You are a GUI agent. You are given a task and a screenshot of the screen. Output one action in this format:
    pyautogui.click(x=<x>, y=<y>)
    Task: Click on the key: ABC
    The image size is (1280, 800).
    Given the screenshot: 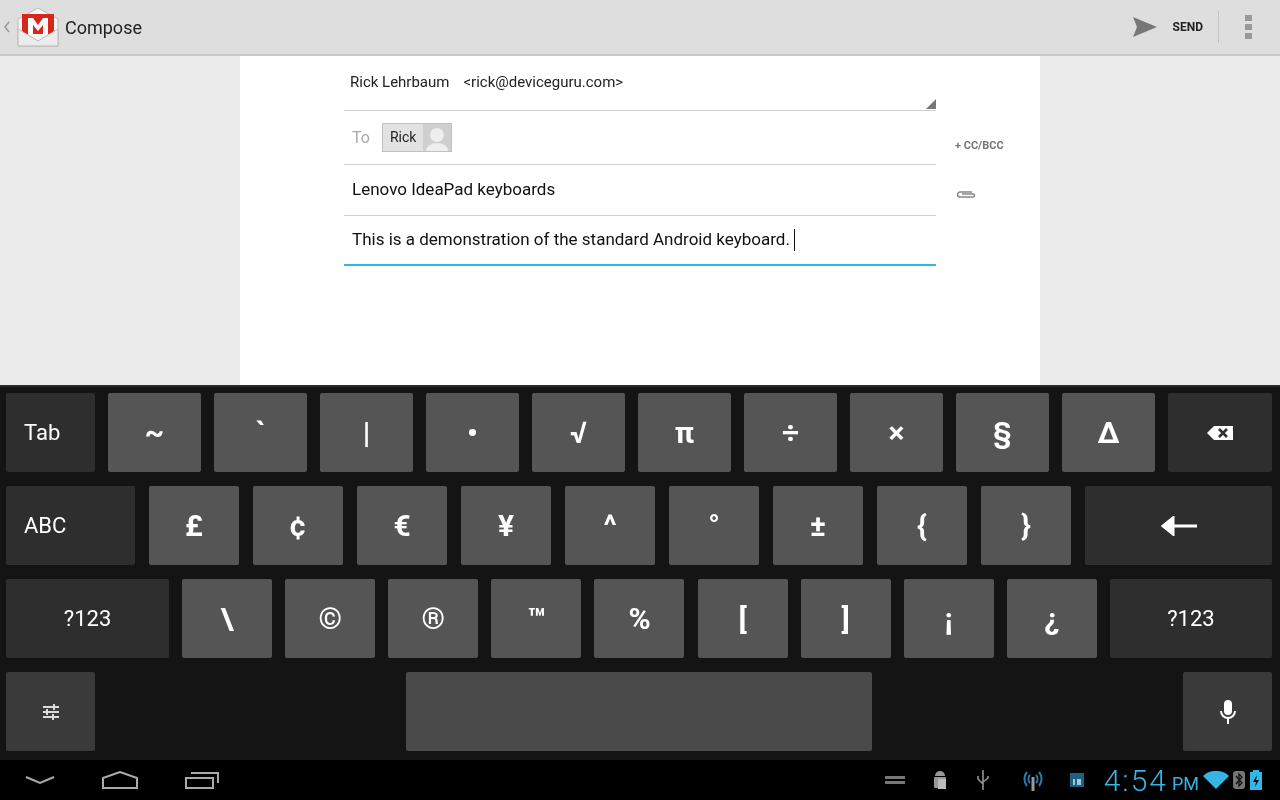 What is the action you would take?
    pyautogui.click(x=70, y=525)
    